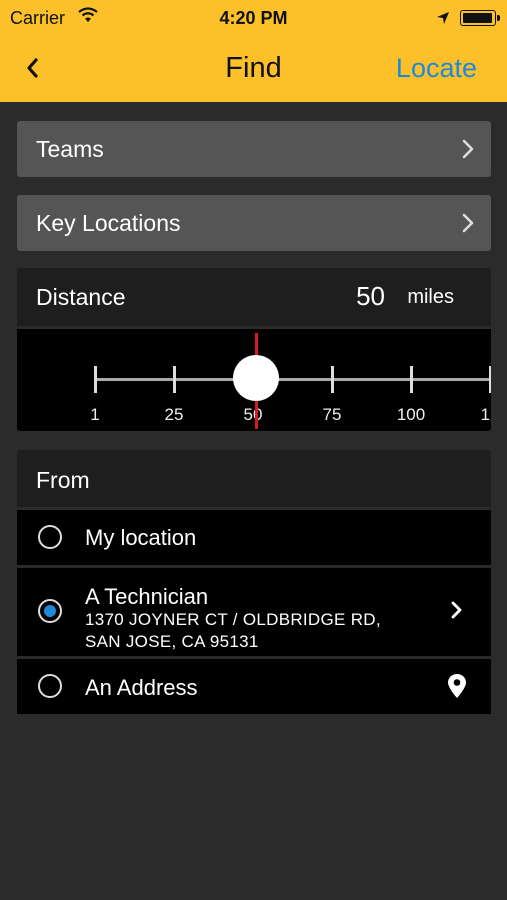  Describe the element at coordinates (50, 537) in the screenshot. I see `radio-my-location` at that location.